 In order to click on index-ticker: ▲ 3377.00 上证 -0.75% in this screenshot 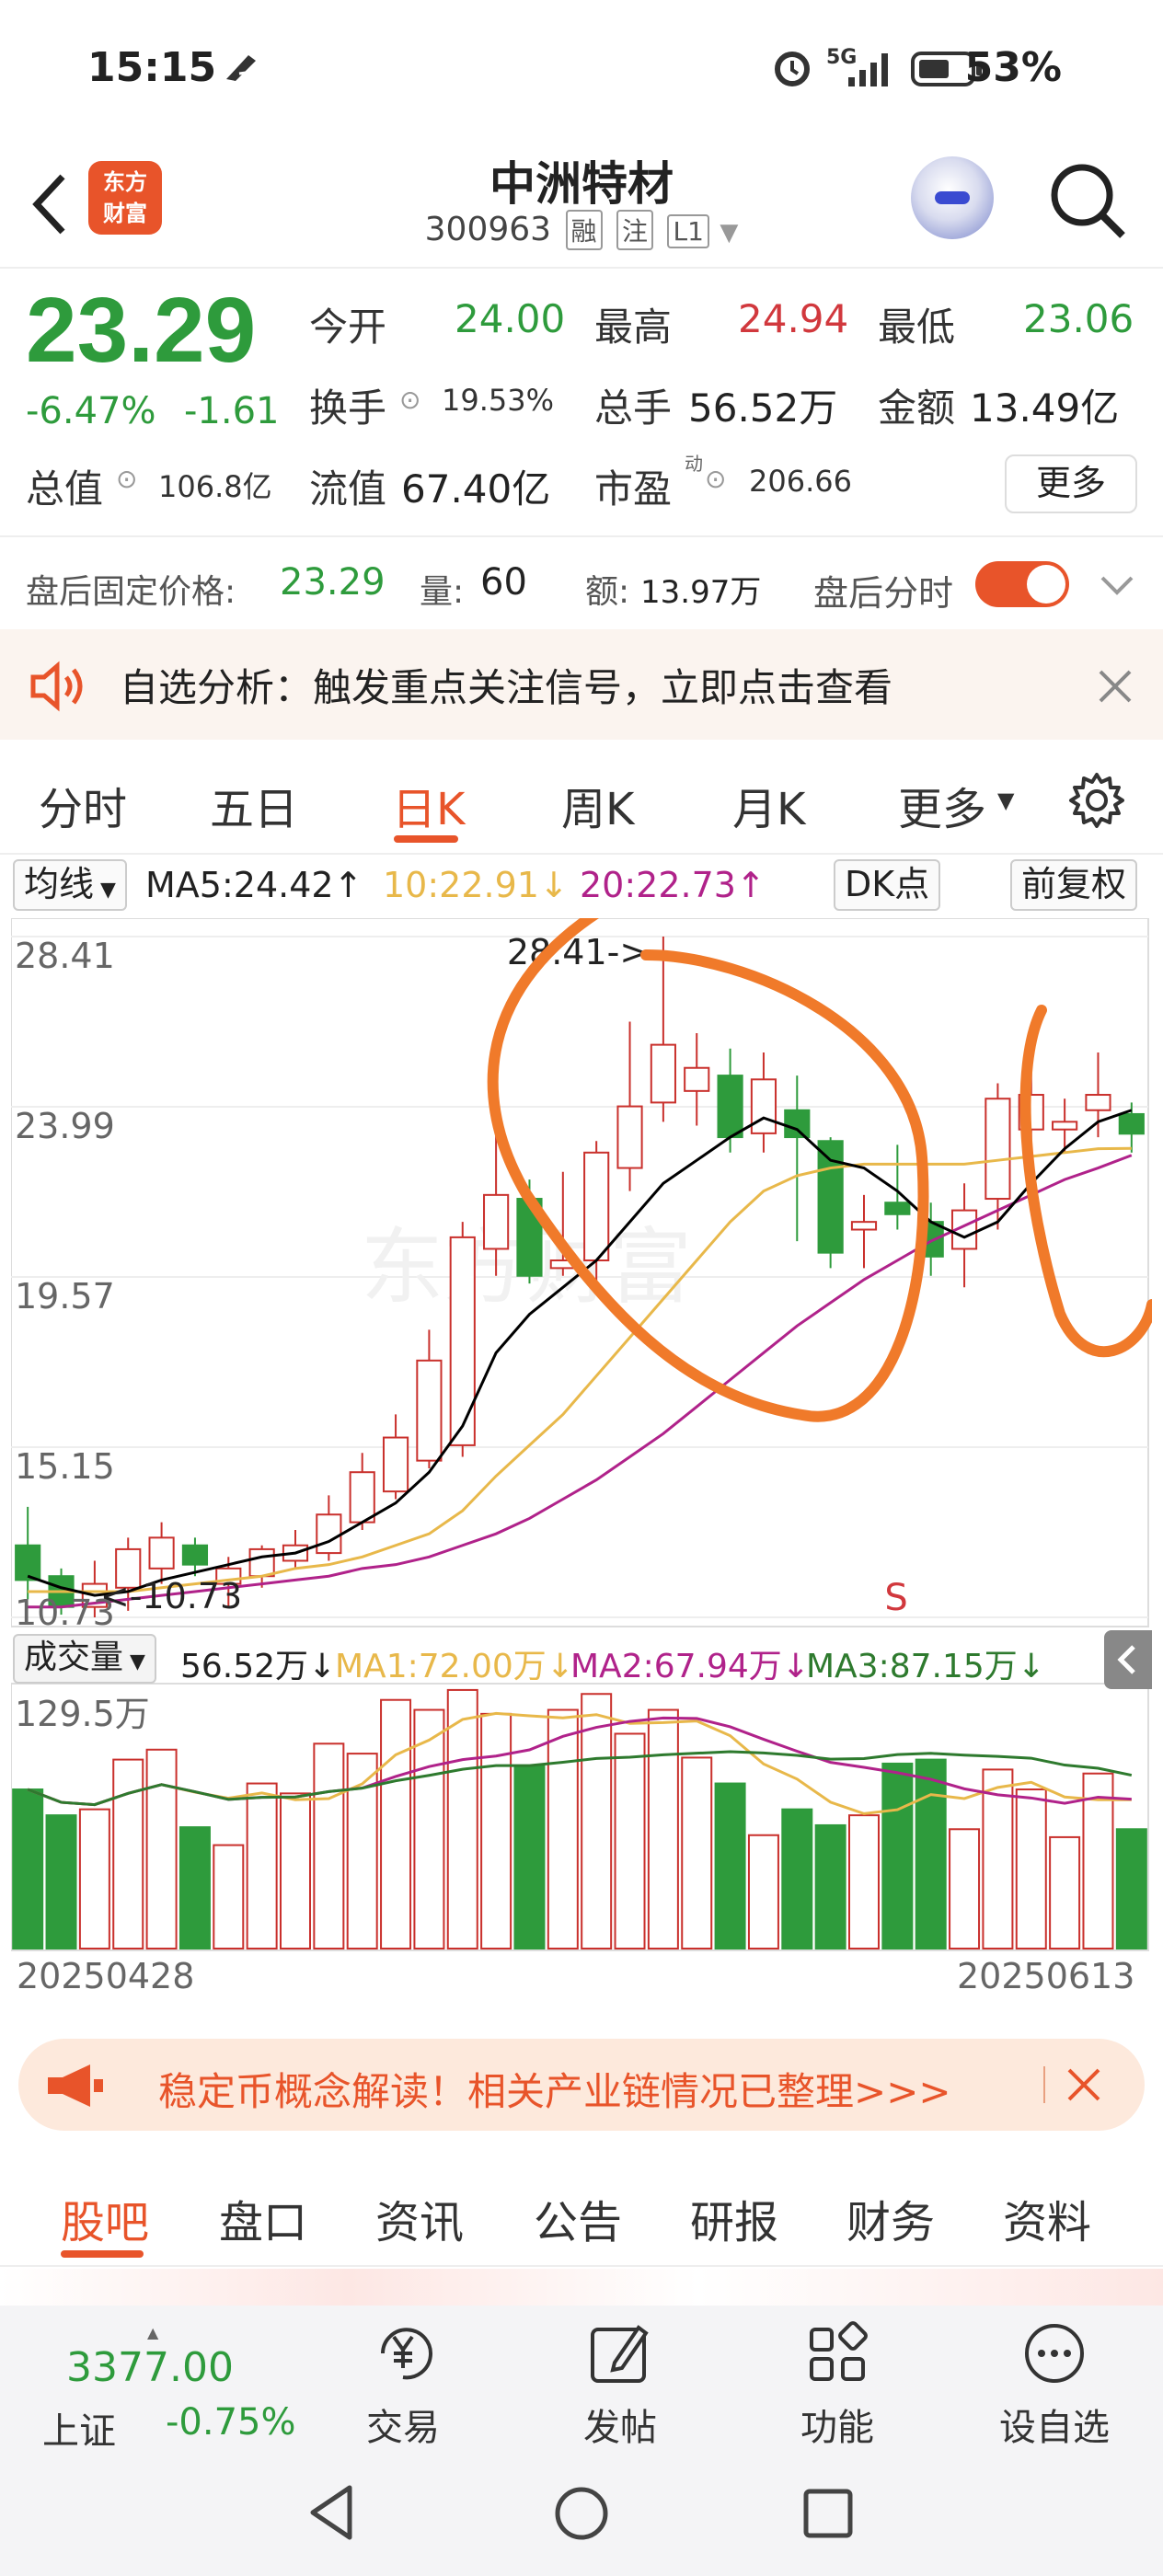, I will do `click(166, 2388)`.